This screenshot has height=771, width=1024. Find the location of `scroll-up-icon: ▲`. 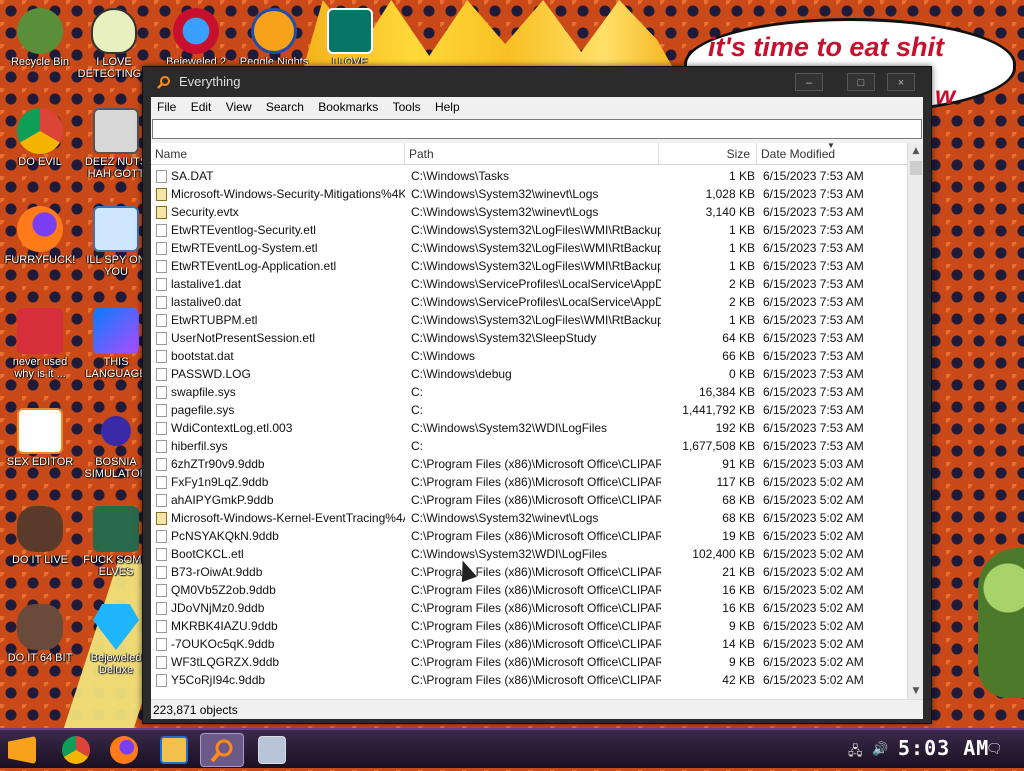

scroll-up-icon: ▲ is located at coordinates (915, 151).